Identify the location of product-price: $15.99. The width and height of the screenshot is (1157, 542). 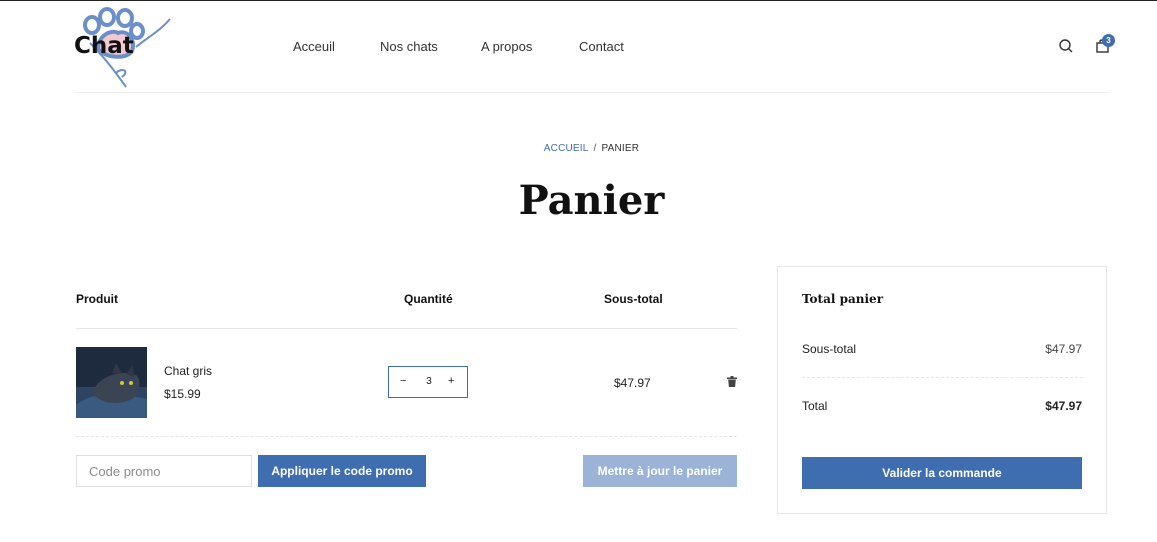
(182, 394).